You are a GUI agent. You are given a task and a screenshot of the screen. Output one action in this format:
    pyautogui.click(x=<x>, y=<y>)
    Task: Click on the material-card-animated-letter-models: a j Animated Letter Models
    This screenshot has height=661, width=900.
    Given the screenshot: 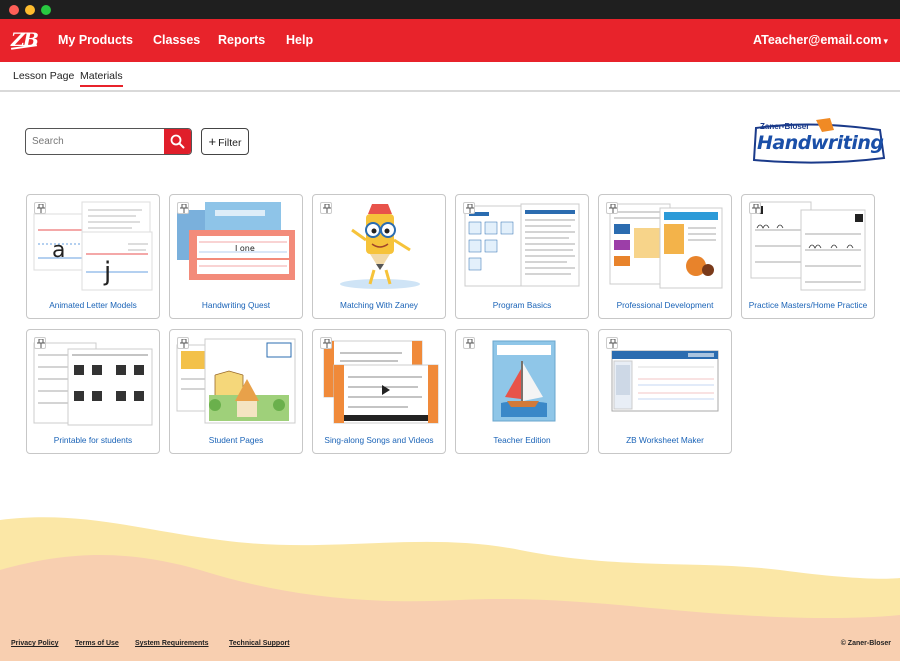 What is the action you would take?
    pyautogui.click(x=93, y=256)
    